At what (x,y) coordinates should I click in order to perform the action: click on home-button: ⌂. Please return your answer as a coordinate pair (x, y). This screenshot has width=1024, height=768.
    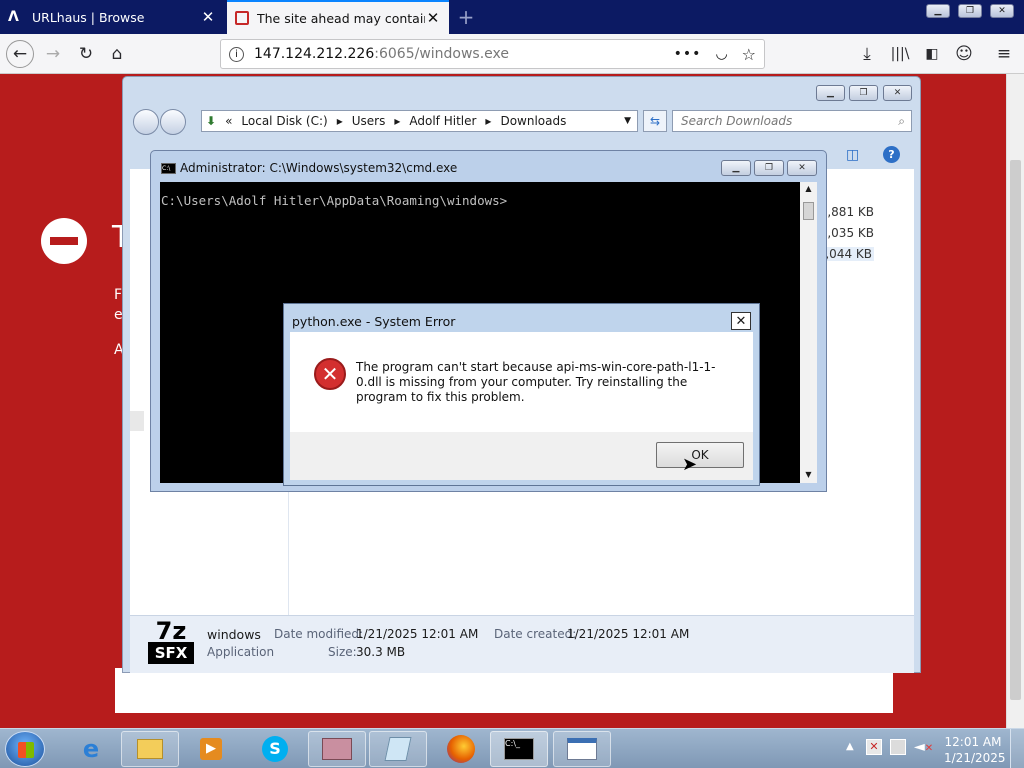
    Looking at the image, I should click on (117, 54).